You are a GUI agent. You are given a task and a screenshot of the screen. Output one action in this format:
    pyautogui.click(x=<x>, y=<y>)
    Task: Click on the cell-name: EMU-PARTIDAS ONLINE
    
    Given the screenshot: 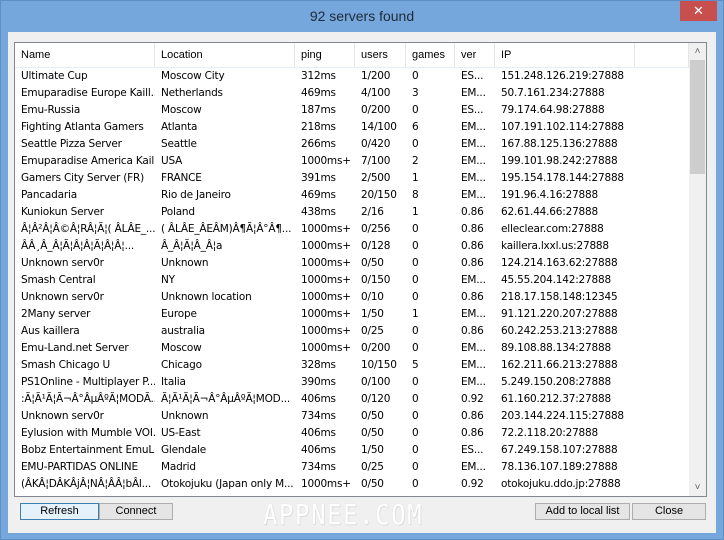 What is the action you would take?
    pyautogui.click(x=79, y=467)
    